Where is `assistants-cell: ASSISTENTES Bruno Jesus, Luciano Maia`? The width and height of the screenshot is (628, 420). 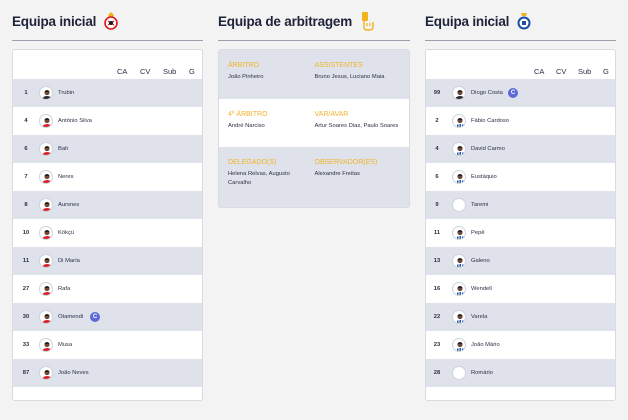
assistants-cell: ASSISTENTES Bruno Jesus, Luciano Maia is located at coordinates (358, 80).